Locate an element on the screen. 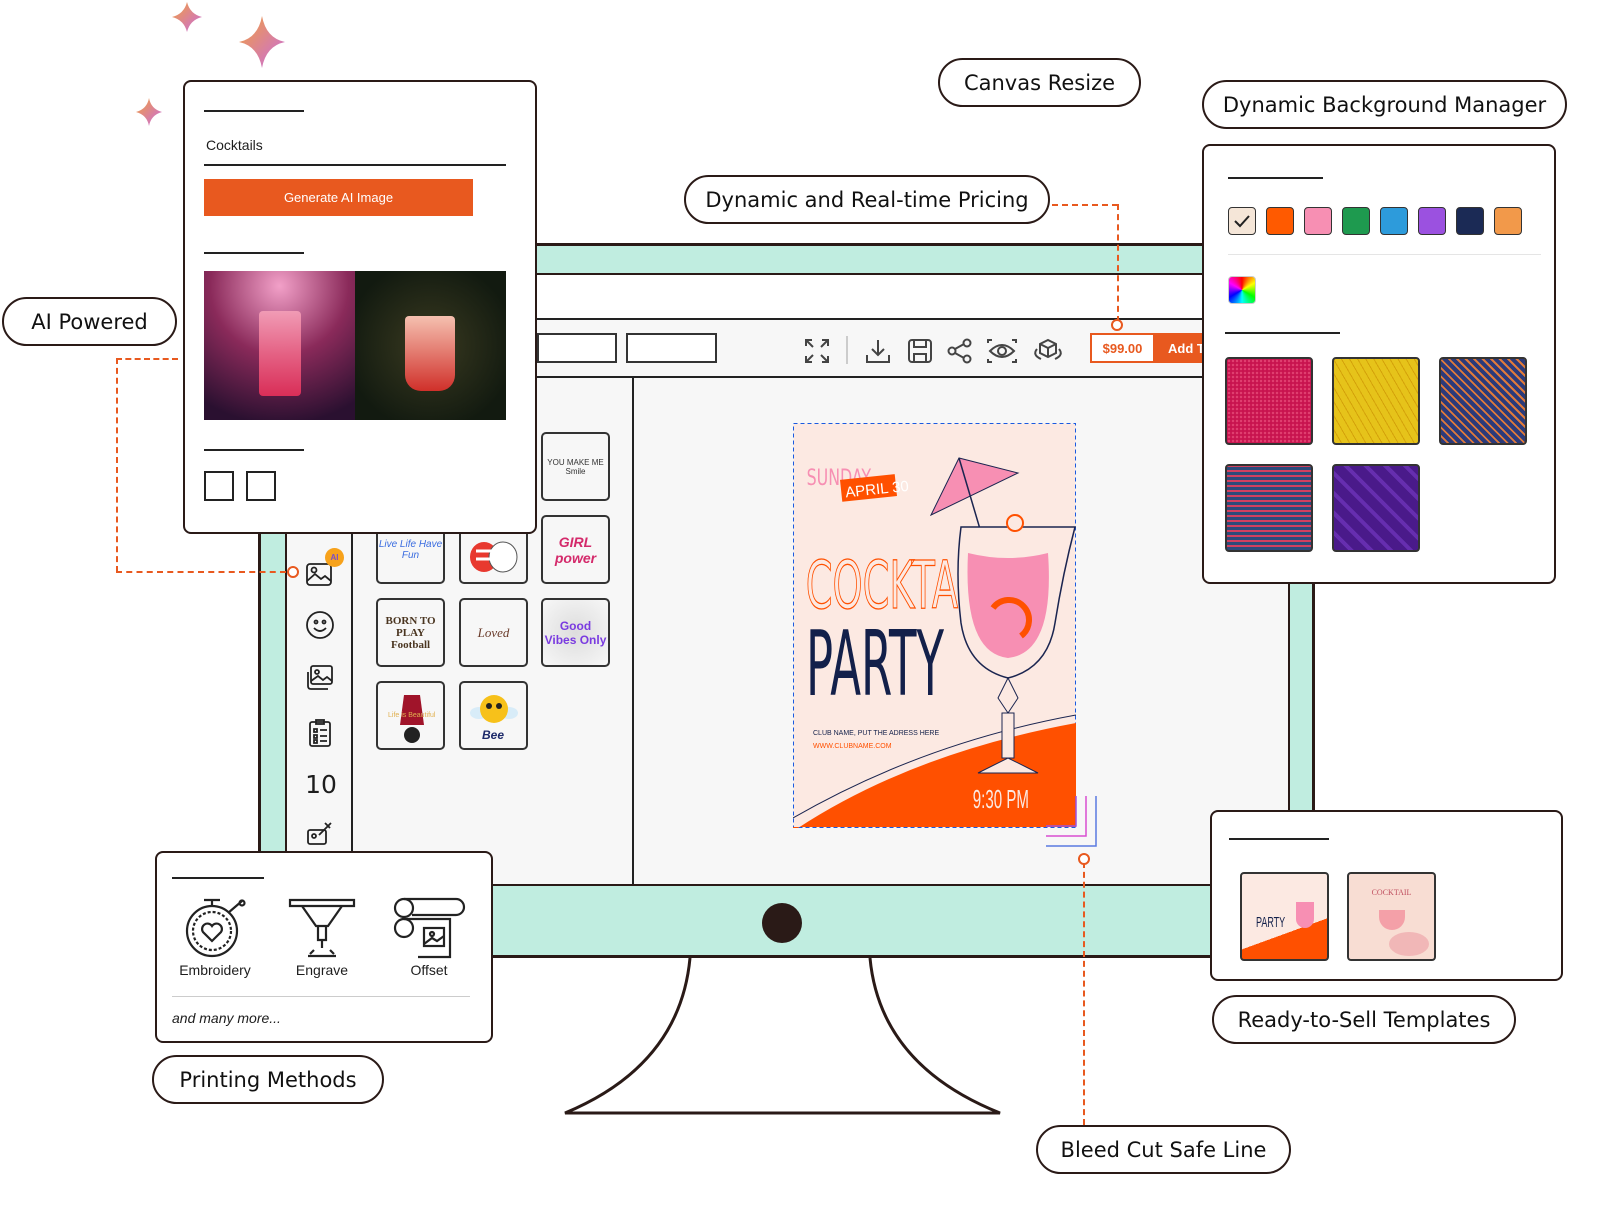  3d-view-icon is located at coordinates (1048, 351).